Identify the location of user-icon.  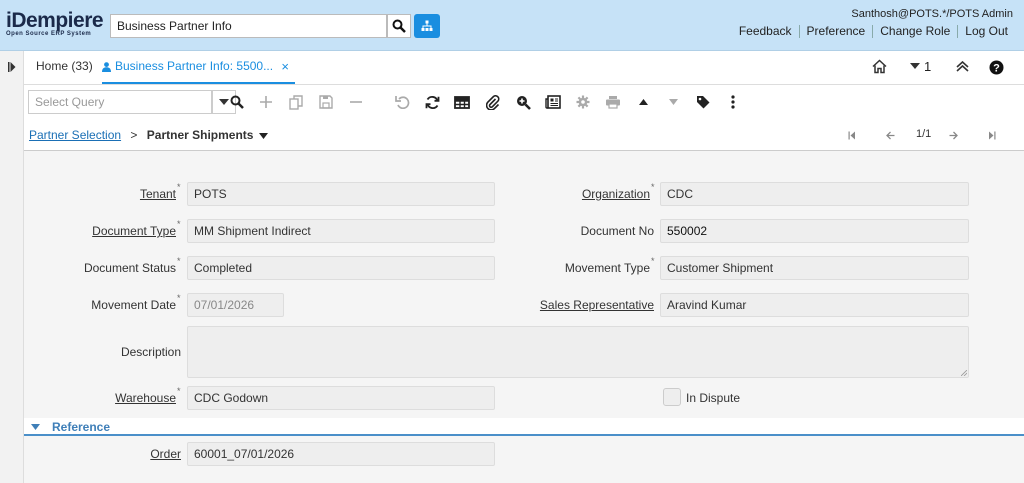
(106, 67).